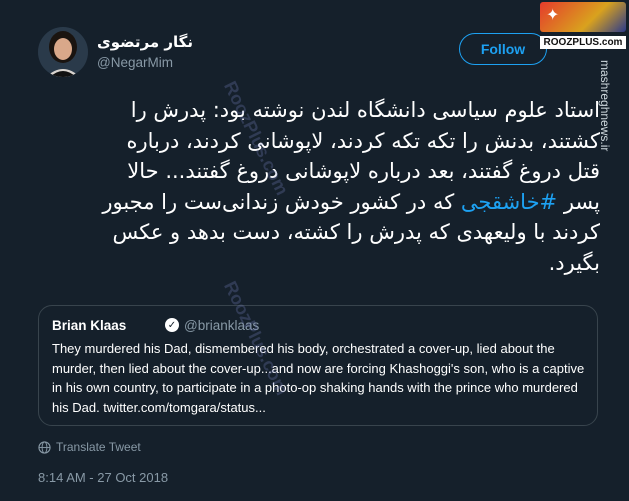 The image size is (629, 501). I want to click on author-handle: @NegarMim, so click(135, 62).